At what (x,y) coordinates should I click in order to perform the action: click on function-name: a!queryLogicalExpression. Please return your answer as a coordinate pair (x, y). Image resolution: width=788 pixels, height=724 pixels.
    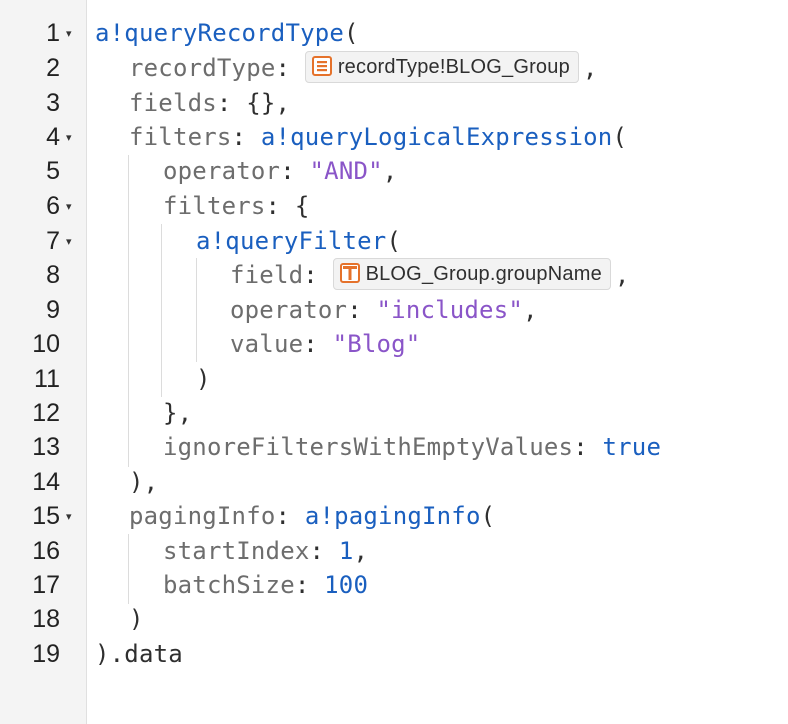
    Looking at the image, I should click on (436, 137).